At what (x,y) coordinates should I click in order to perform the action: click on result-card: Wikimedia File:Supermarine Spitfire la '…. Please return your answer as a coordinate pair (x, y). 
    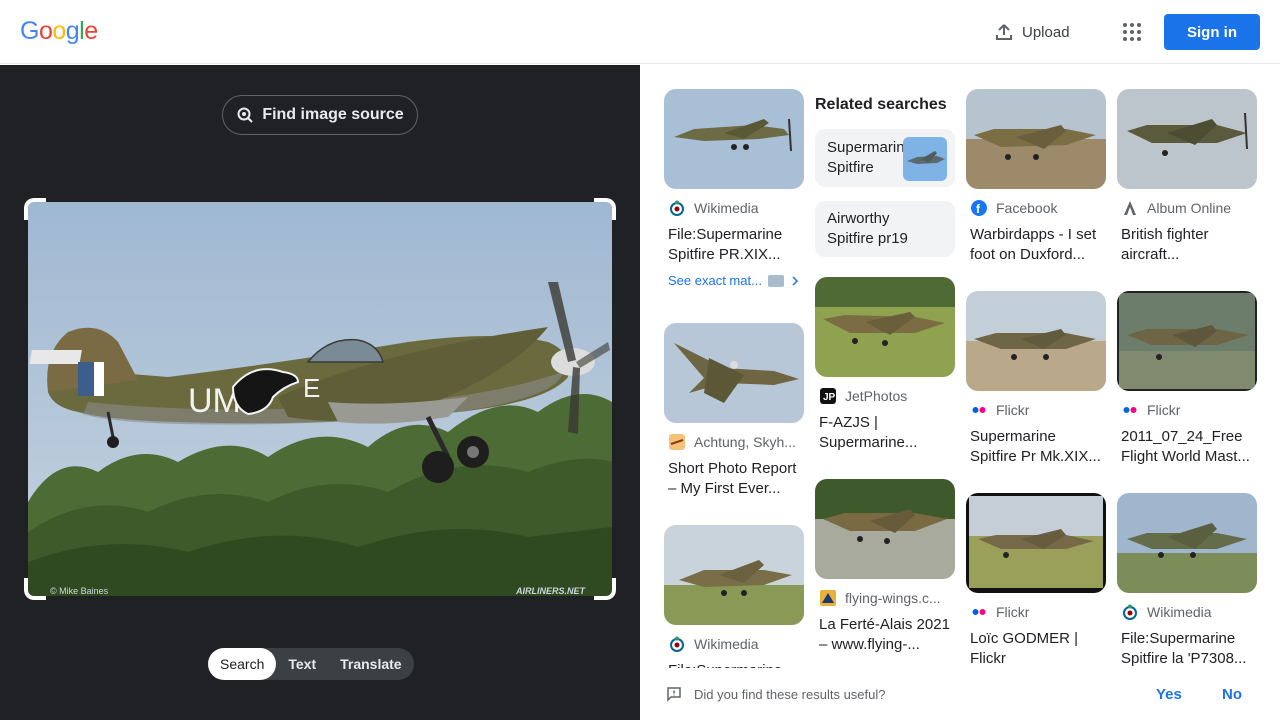
    Looking at the image, I should click on (1187, 581).